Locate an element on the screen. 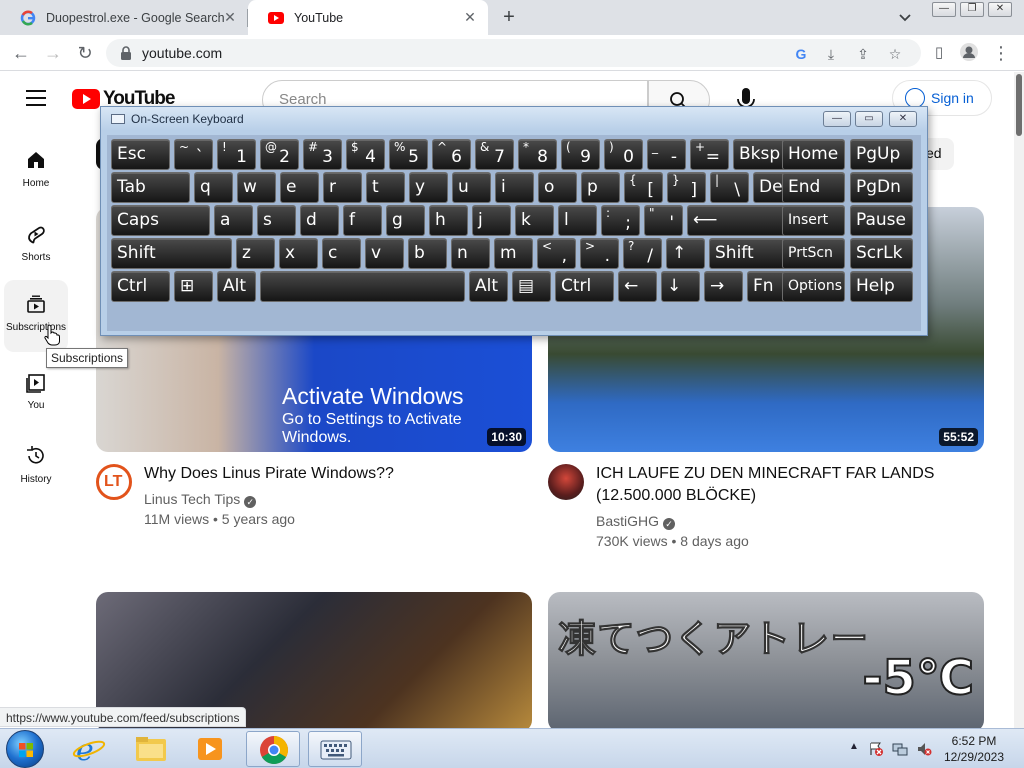 The width and height of the screenshot is (1024, 768). key-i: i is located at coordinates (514, 187).